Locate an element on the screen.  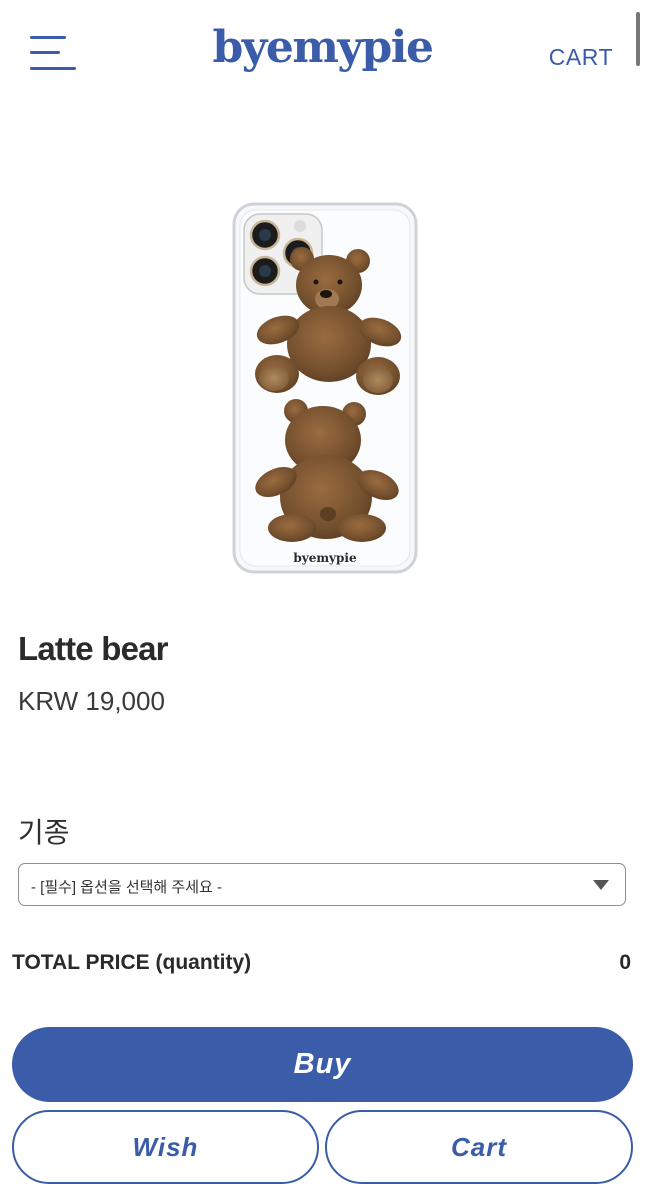
cart-link: CART is located at coordinates (581, 57).